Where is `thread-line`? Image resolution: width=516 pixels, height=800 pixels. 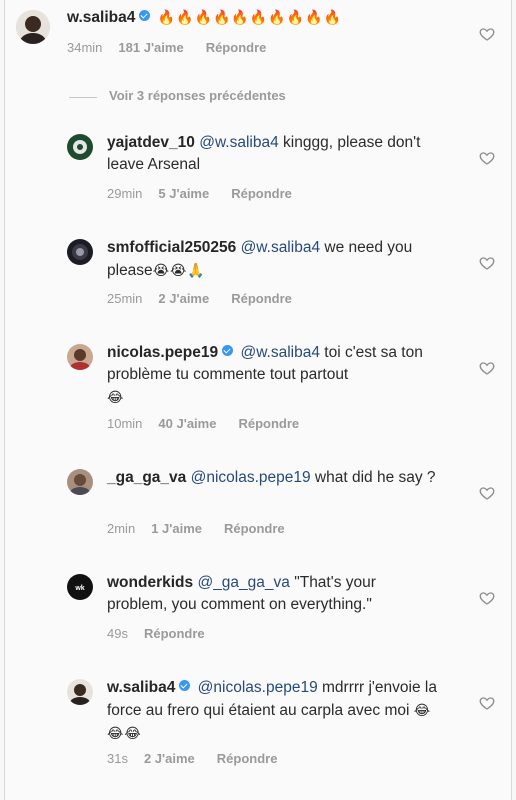 thread-line is located at coordinates (83, 97).